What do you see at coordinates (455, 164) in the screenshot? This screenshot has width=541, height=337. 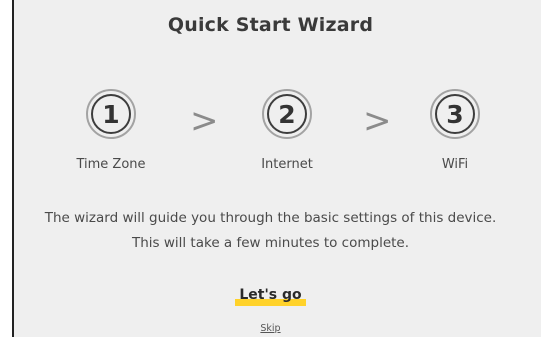 I see `step-3-label: WiFi` at bounding box center [455, 164].